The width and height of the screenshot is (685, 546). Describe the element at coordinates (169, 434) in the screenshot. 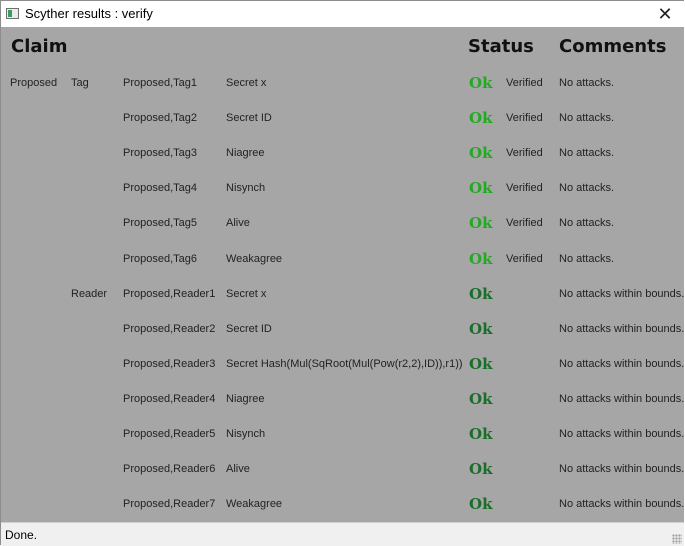

I see `claim-id-cell: Proposed,Reader5` at that location.